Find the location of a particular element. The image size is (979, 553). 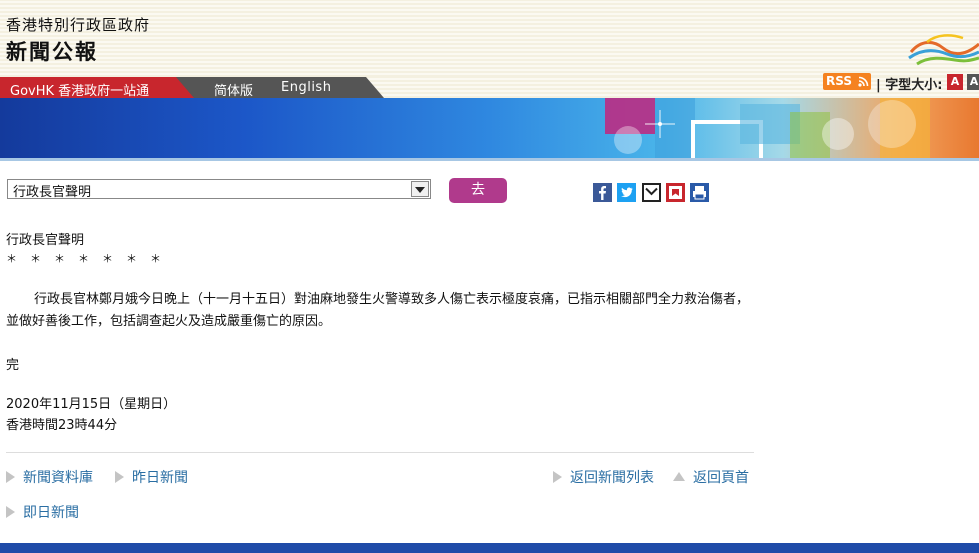

banner-decoration is located at coordinates (767, 128).